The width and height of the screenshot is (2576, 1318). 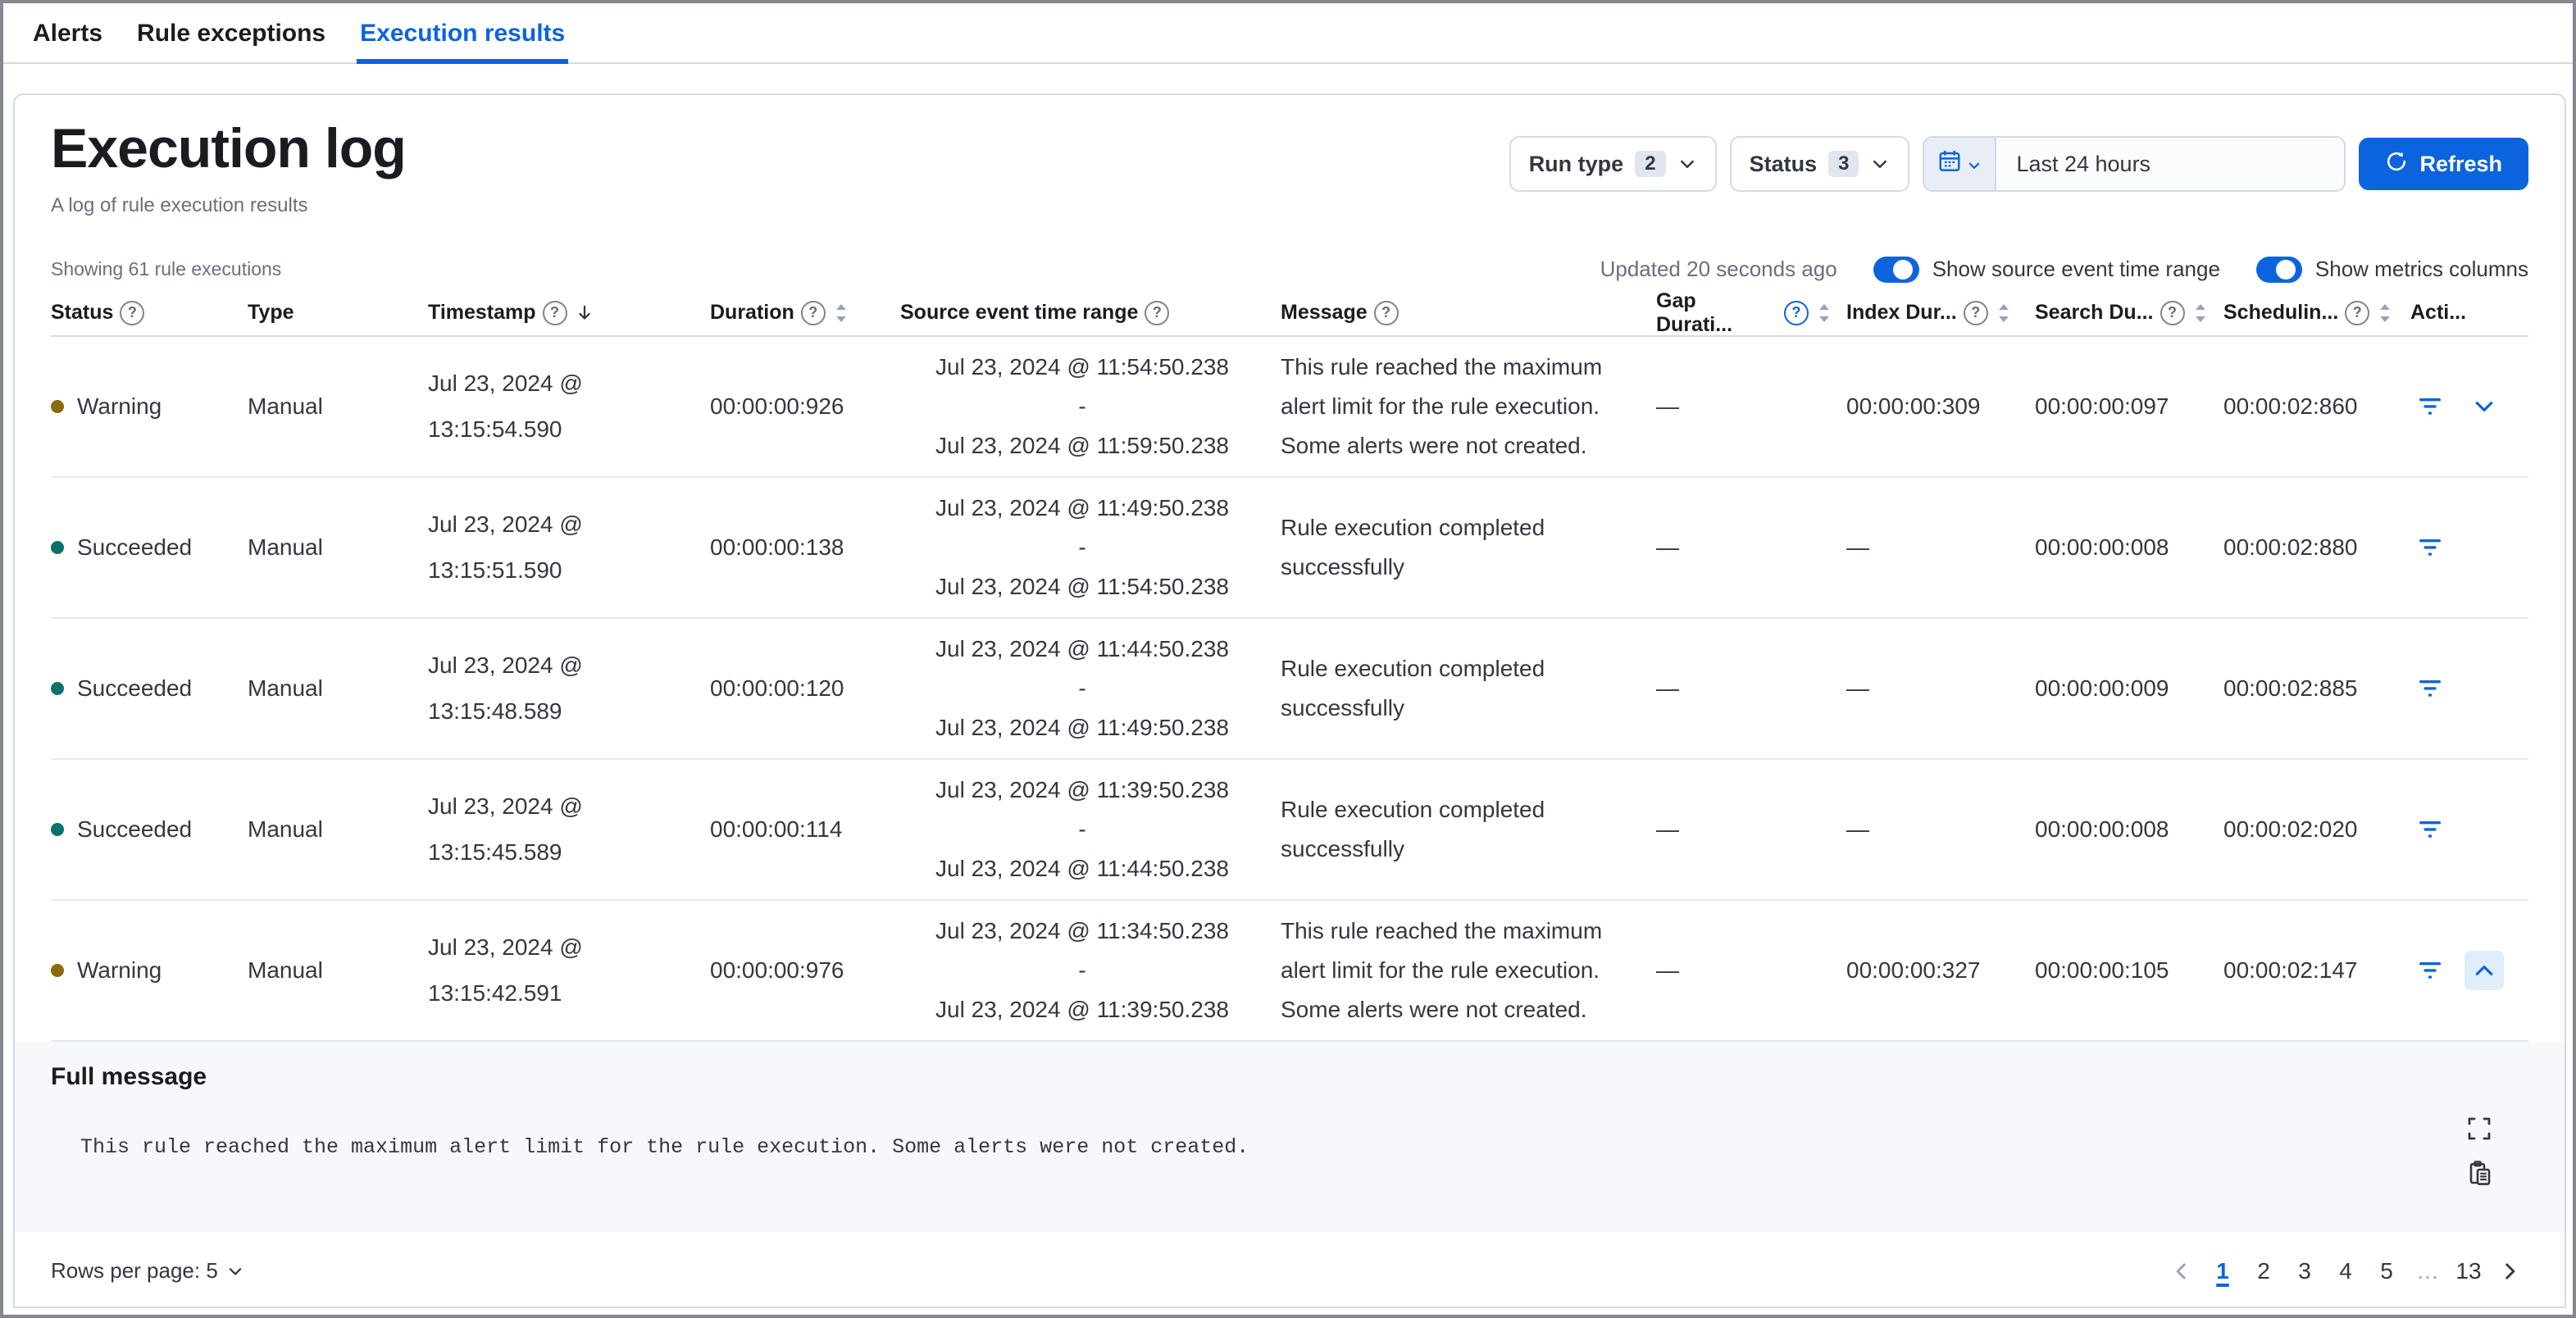 What do you see at coordinates (338, 313) in the screenshot?
I see `column-header: Type` at bounding box center [338, 313].